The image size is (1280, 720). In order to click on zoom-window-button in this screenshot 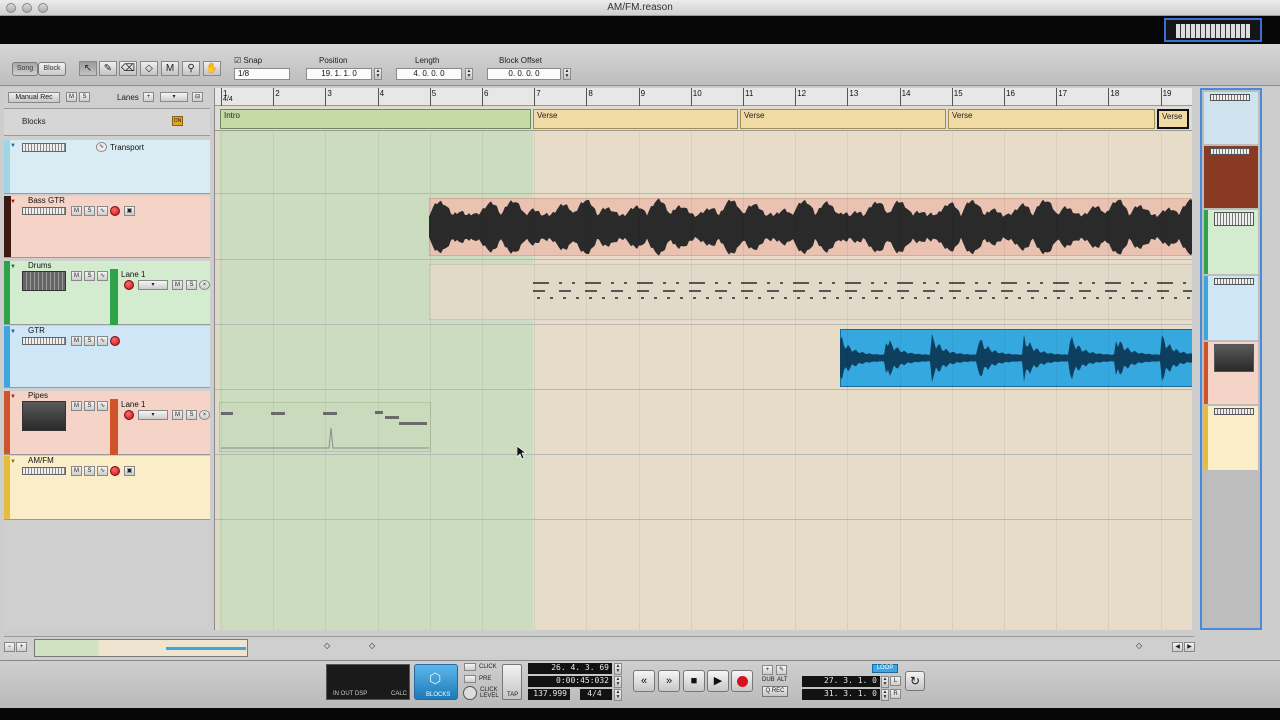, I will do `click(43, 8)`.